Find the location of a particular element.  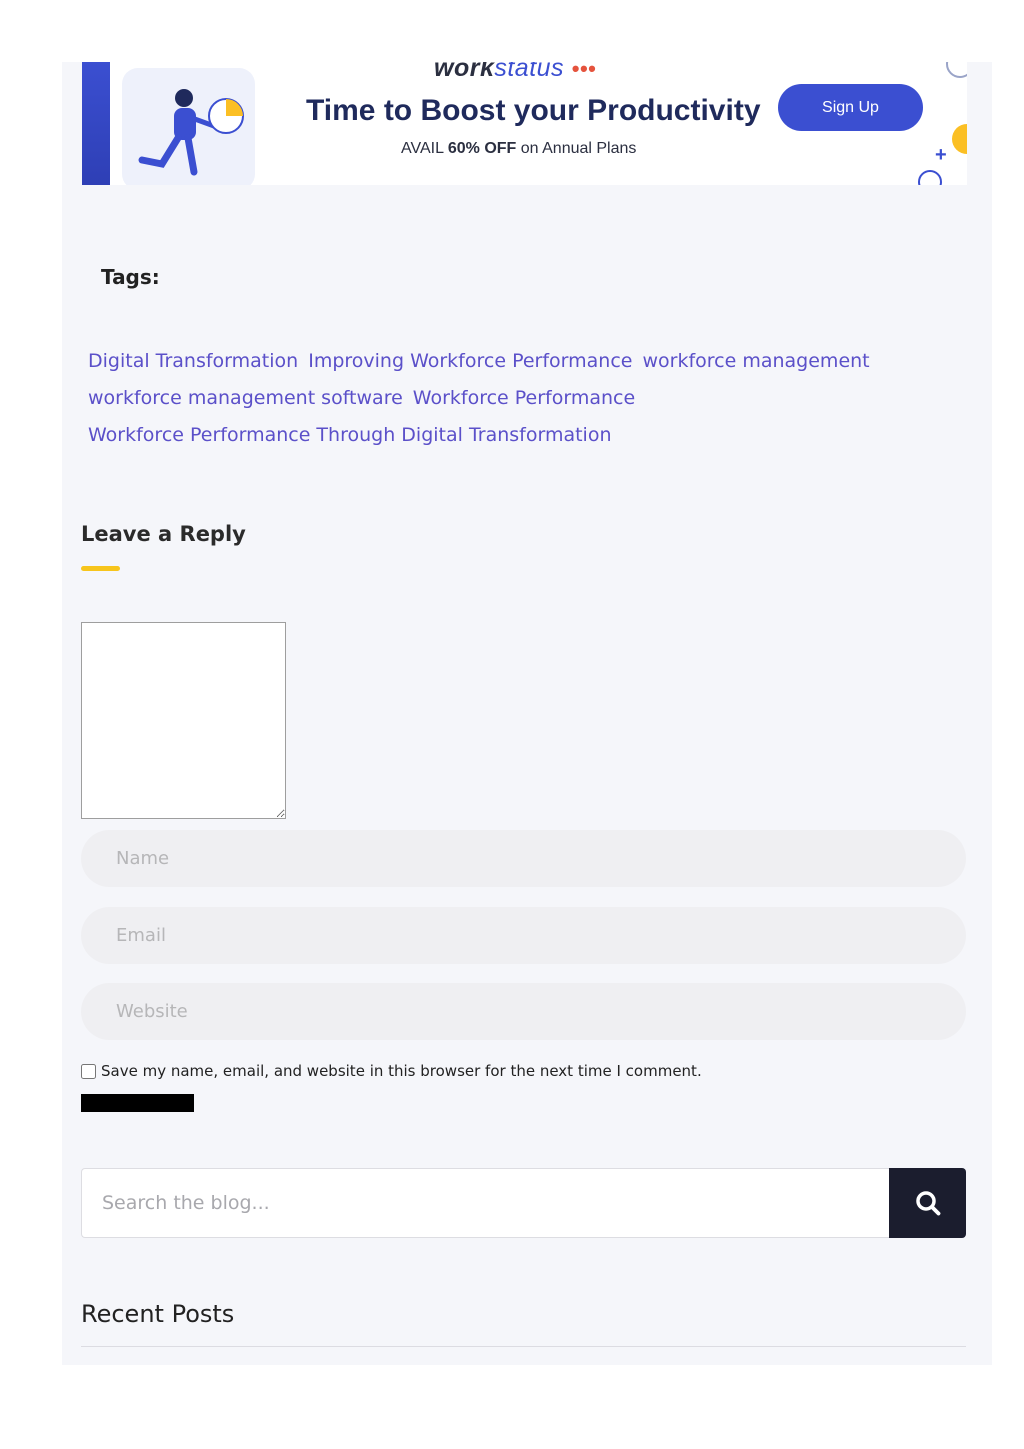

runner-illustration is located at coordinates (188, 126).